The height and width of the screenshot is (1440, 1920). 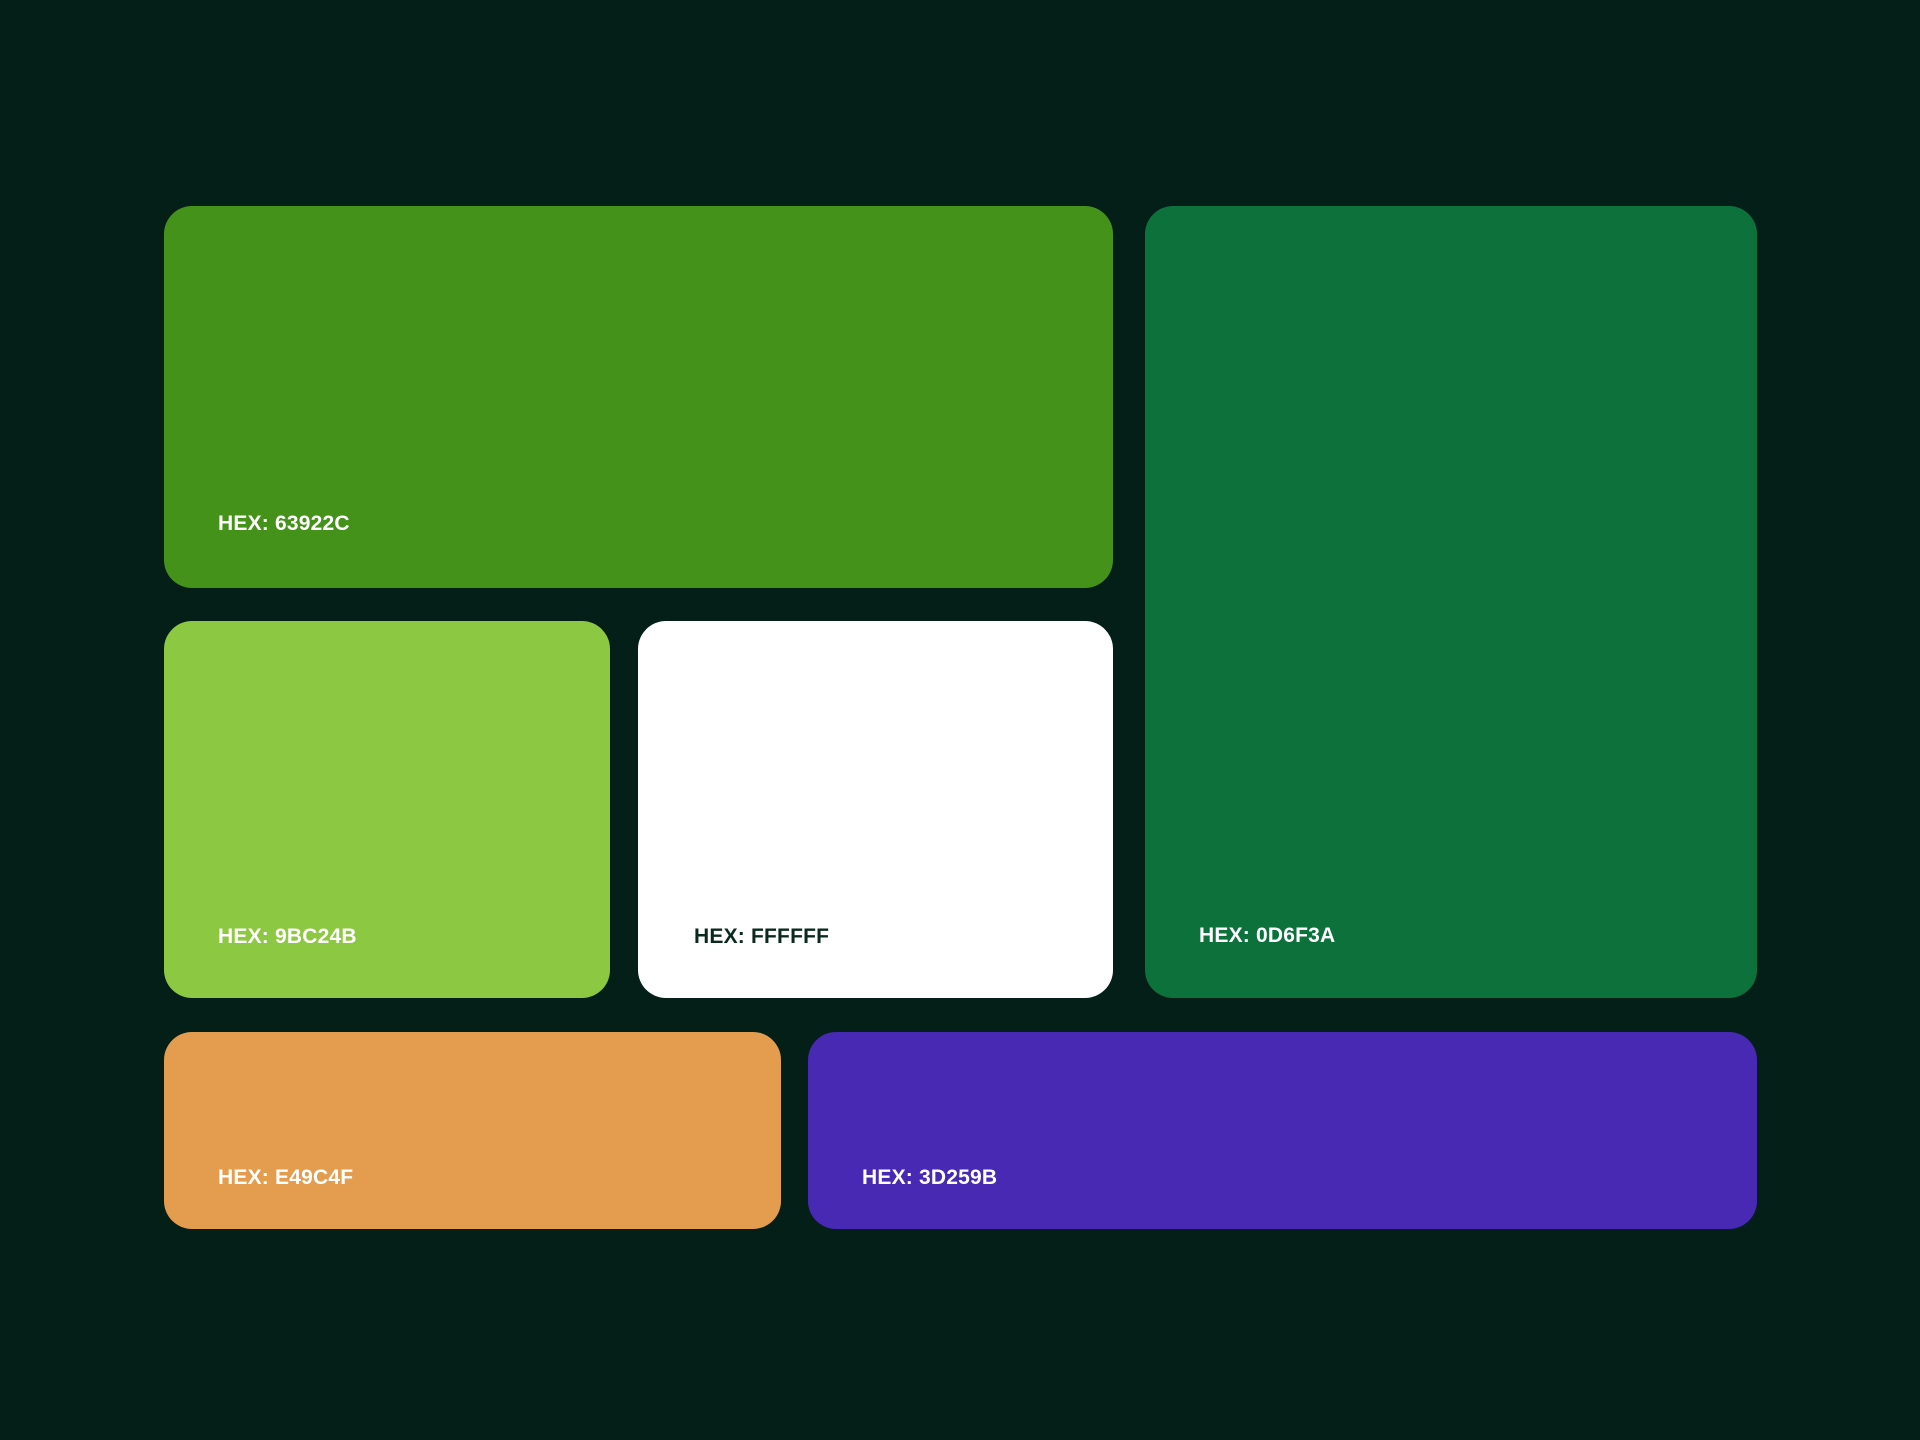 What do you see at coordinates (284, 523) in the screenshot?
I see `swatch-hex-label: HEX: 63922C` at bounding box center [284, 523].